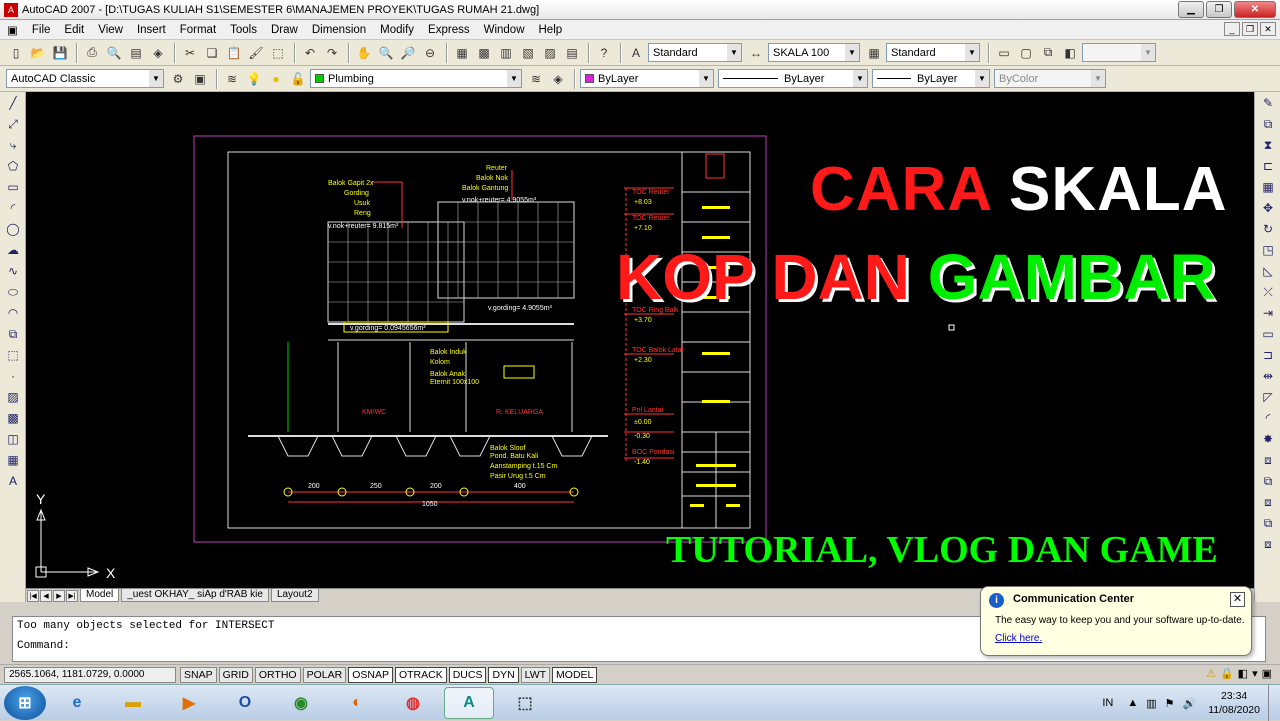 The width and height of the screenshot is (1280, 721). Describe the element at coordinates (604, 53) in the screenshot. I see `help-icon: ?` at that location.